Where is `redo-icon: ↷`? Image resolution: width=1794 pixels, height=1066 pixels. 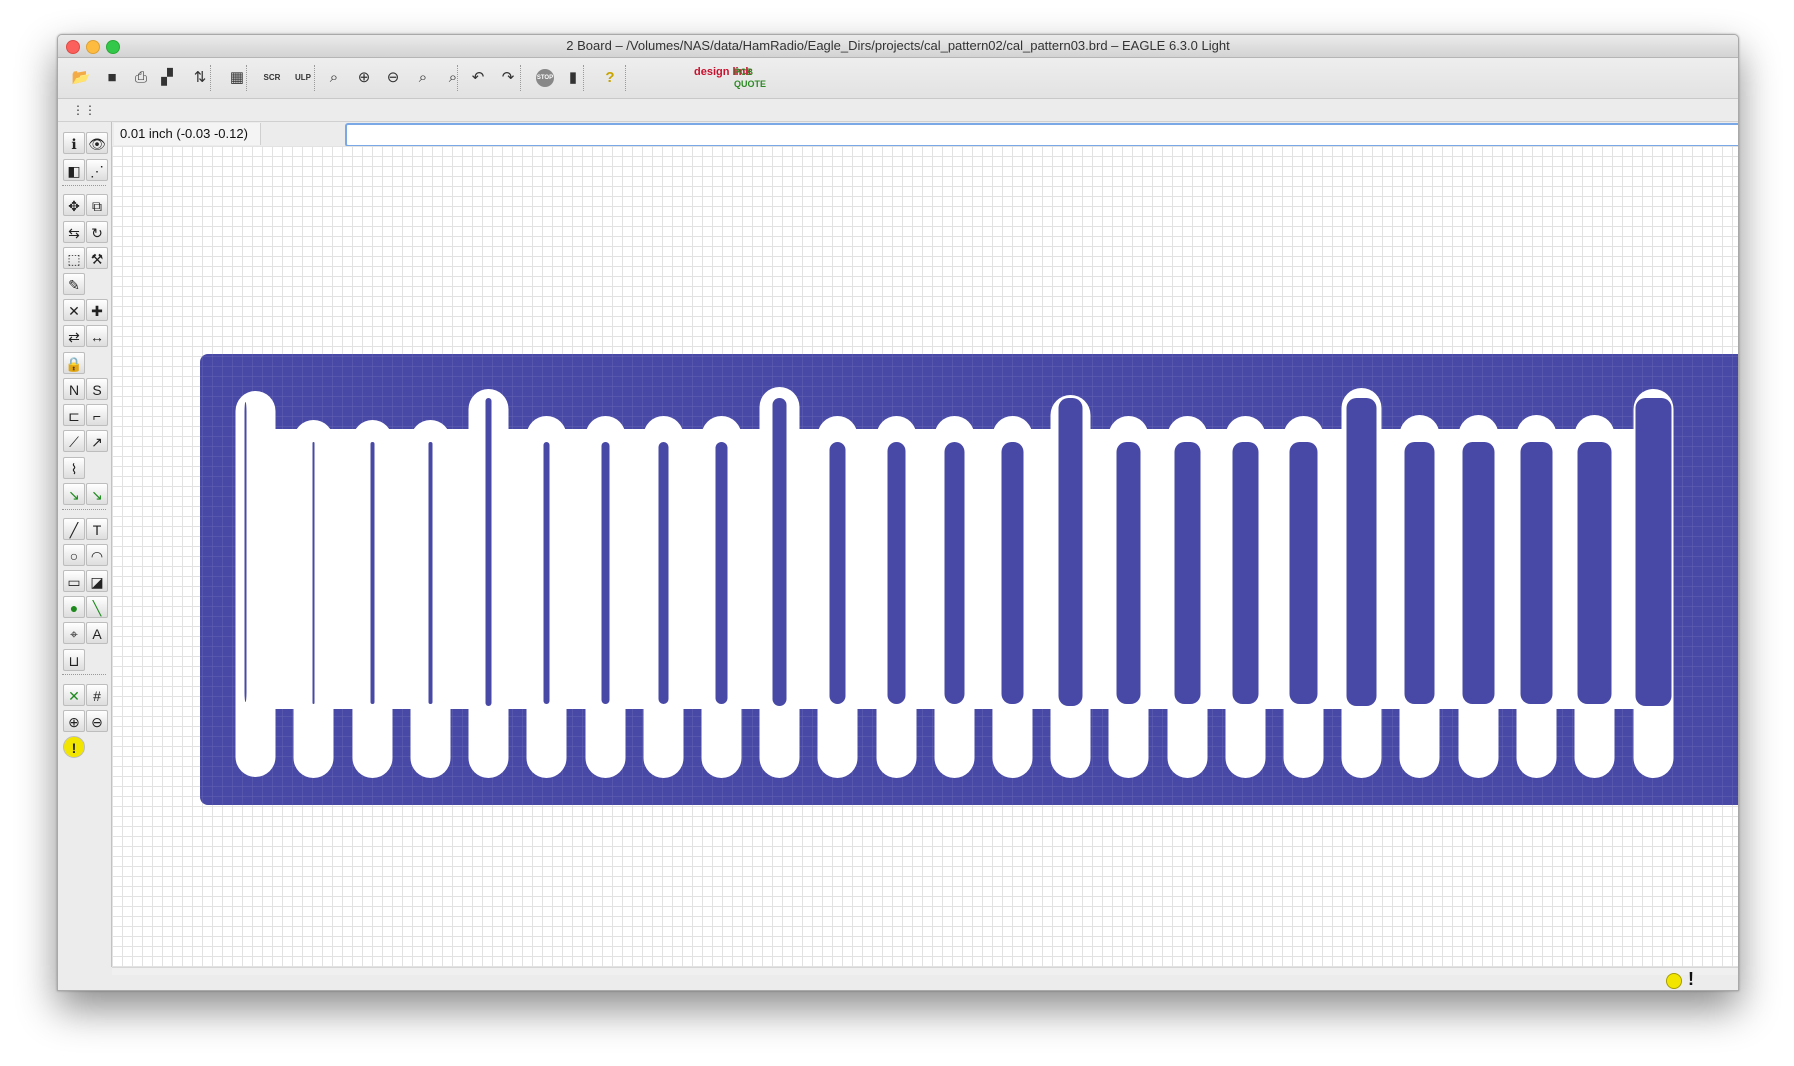
redo-icon: ↷ is located at coordinates (508, 78).